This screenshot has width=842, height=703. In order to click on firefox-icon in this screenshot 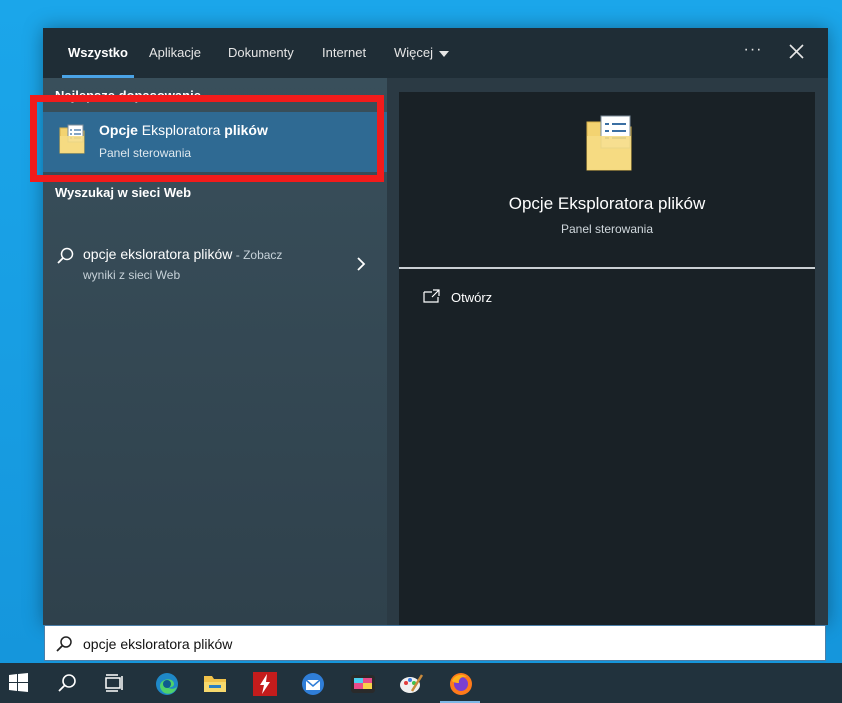, I will do `click(461, 684)`.